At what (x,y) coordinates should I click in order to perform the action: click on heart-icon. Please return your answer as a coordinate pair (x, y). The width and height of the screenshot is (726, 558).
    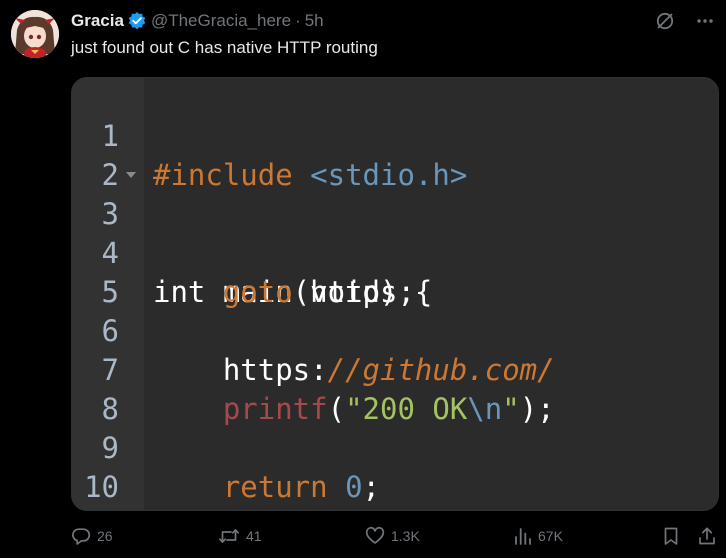
    Looking at the image, I should click on (375, 536).